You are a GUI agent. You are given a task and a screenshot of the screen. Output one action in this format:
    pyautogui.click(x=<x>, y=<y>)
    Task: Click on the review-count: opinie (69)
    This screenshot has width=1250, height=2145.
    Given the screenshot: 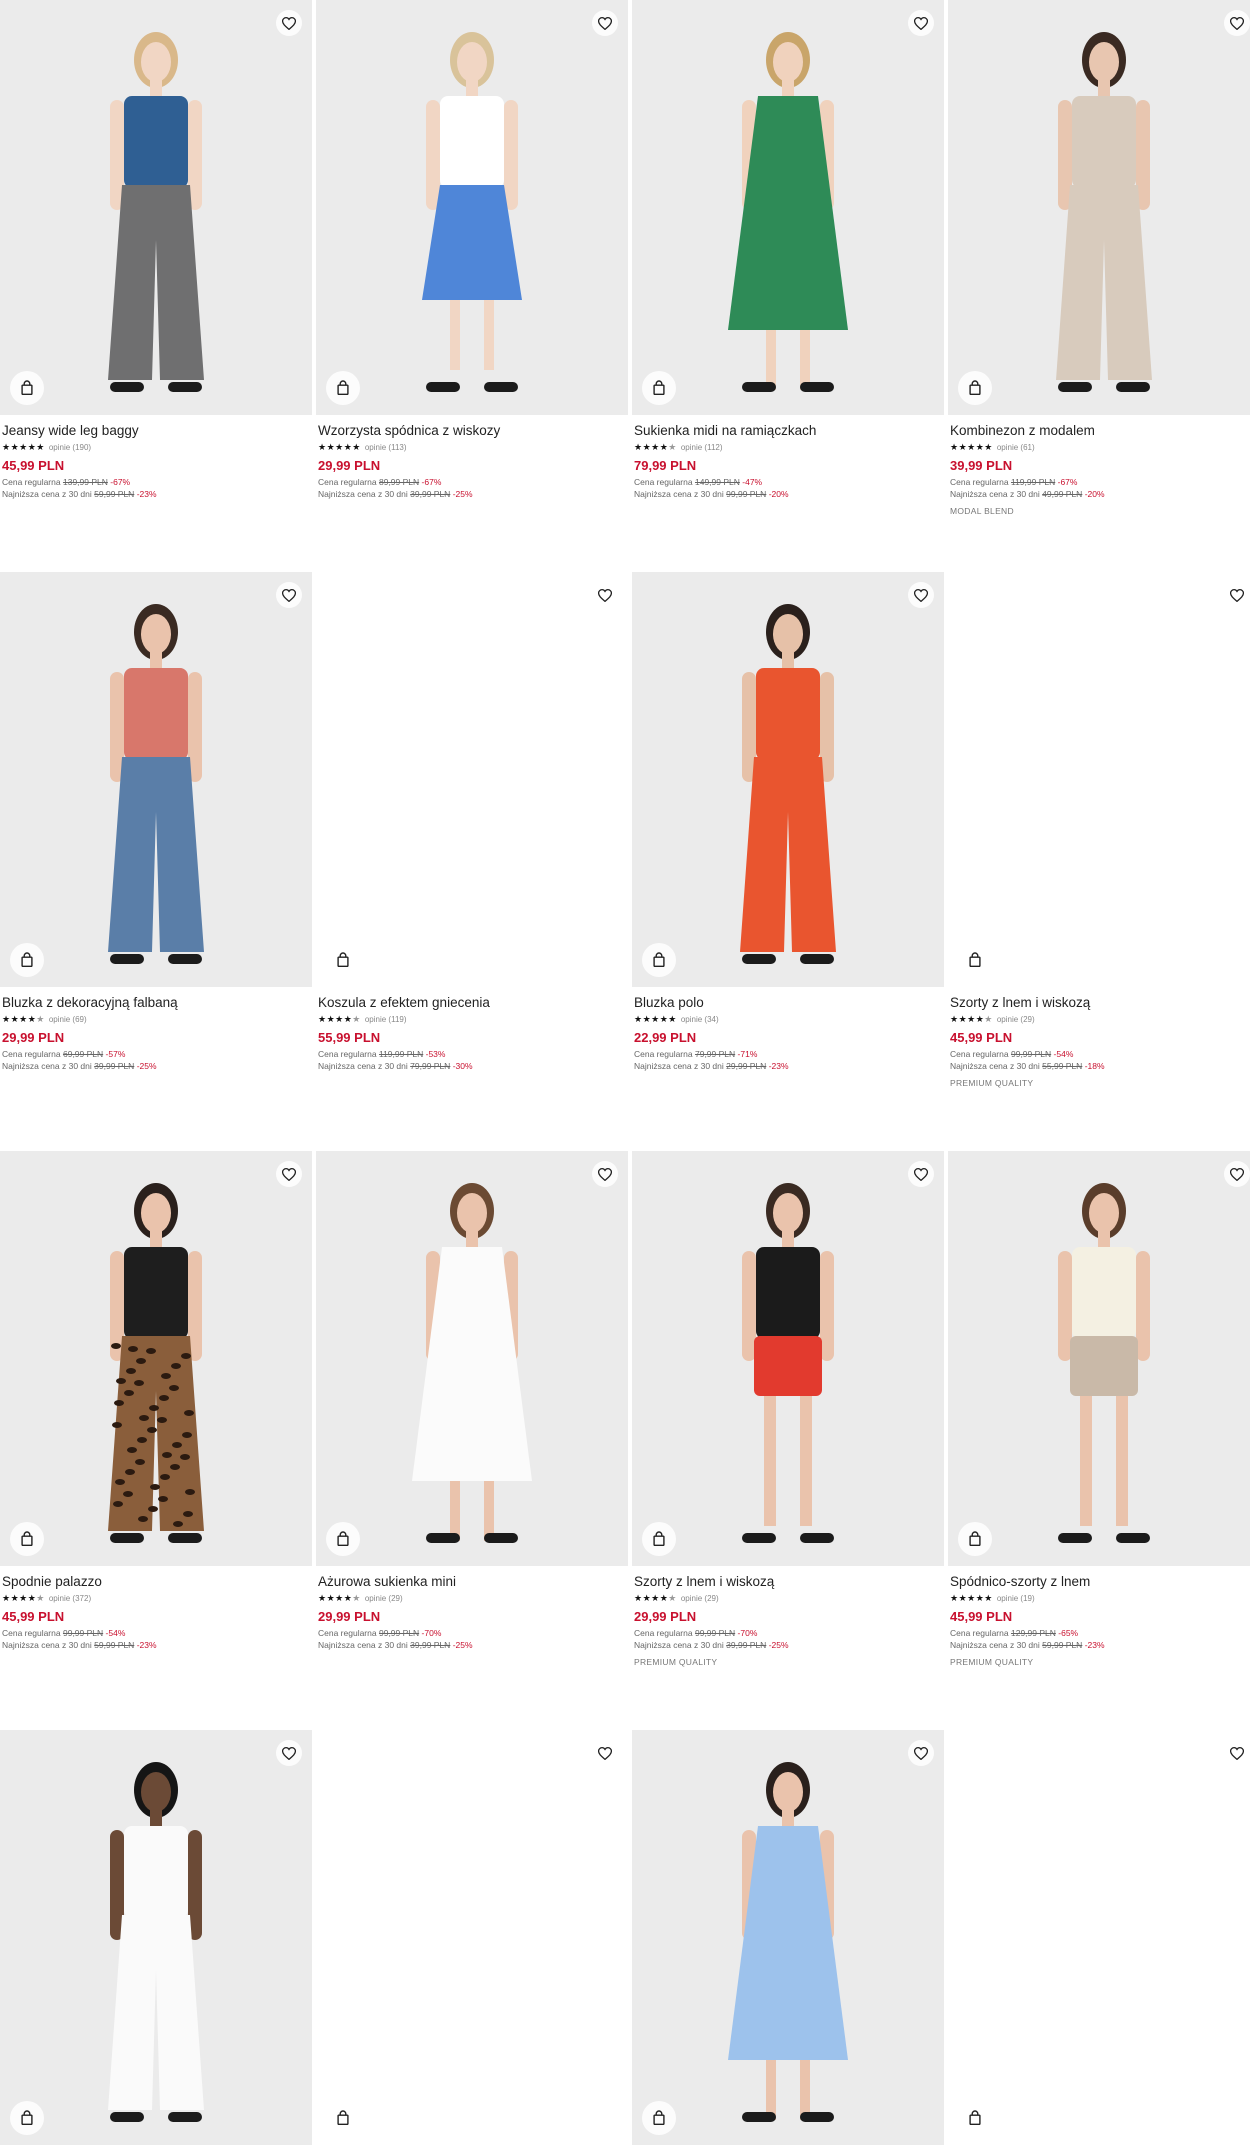 What is the action you would take?
    pyautogui.click(x=68, y=1019)
    